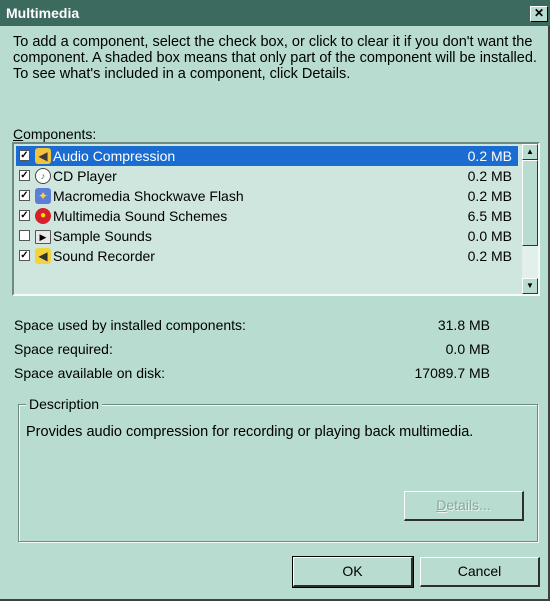 Image resolution: width=552 pixels, height=603 pixels. I want to click on window-title: Multimedia, so click(43, 13).